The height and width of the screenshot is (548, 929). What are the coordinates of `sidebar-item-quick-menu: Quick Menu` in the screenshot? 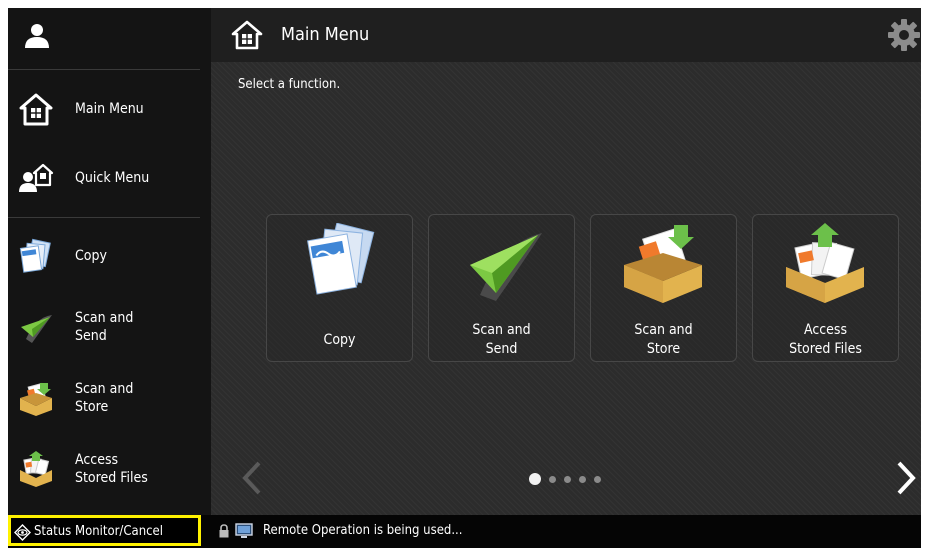 It's located at (109, 178).